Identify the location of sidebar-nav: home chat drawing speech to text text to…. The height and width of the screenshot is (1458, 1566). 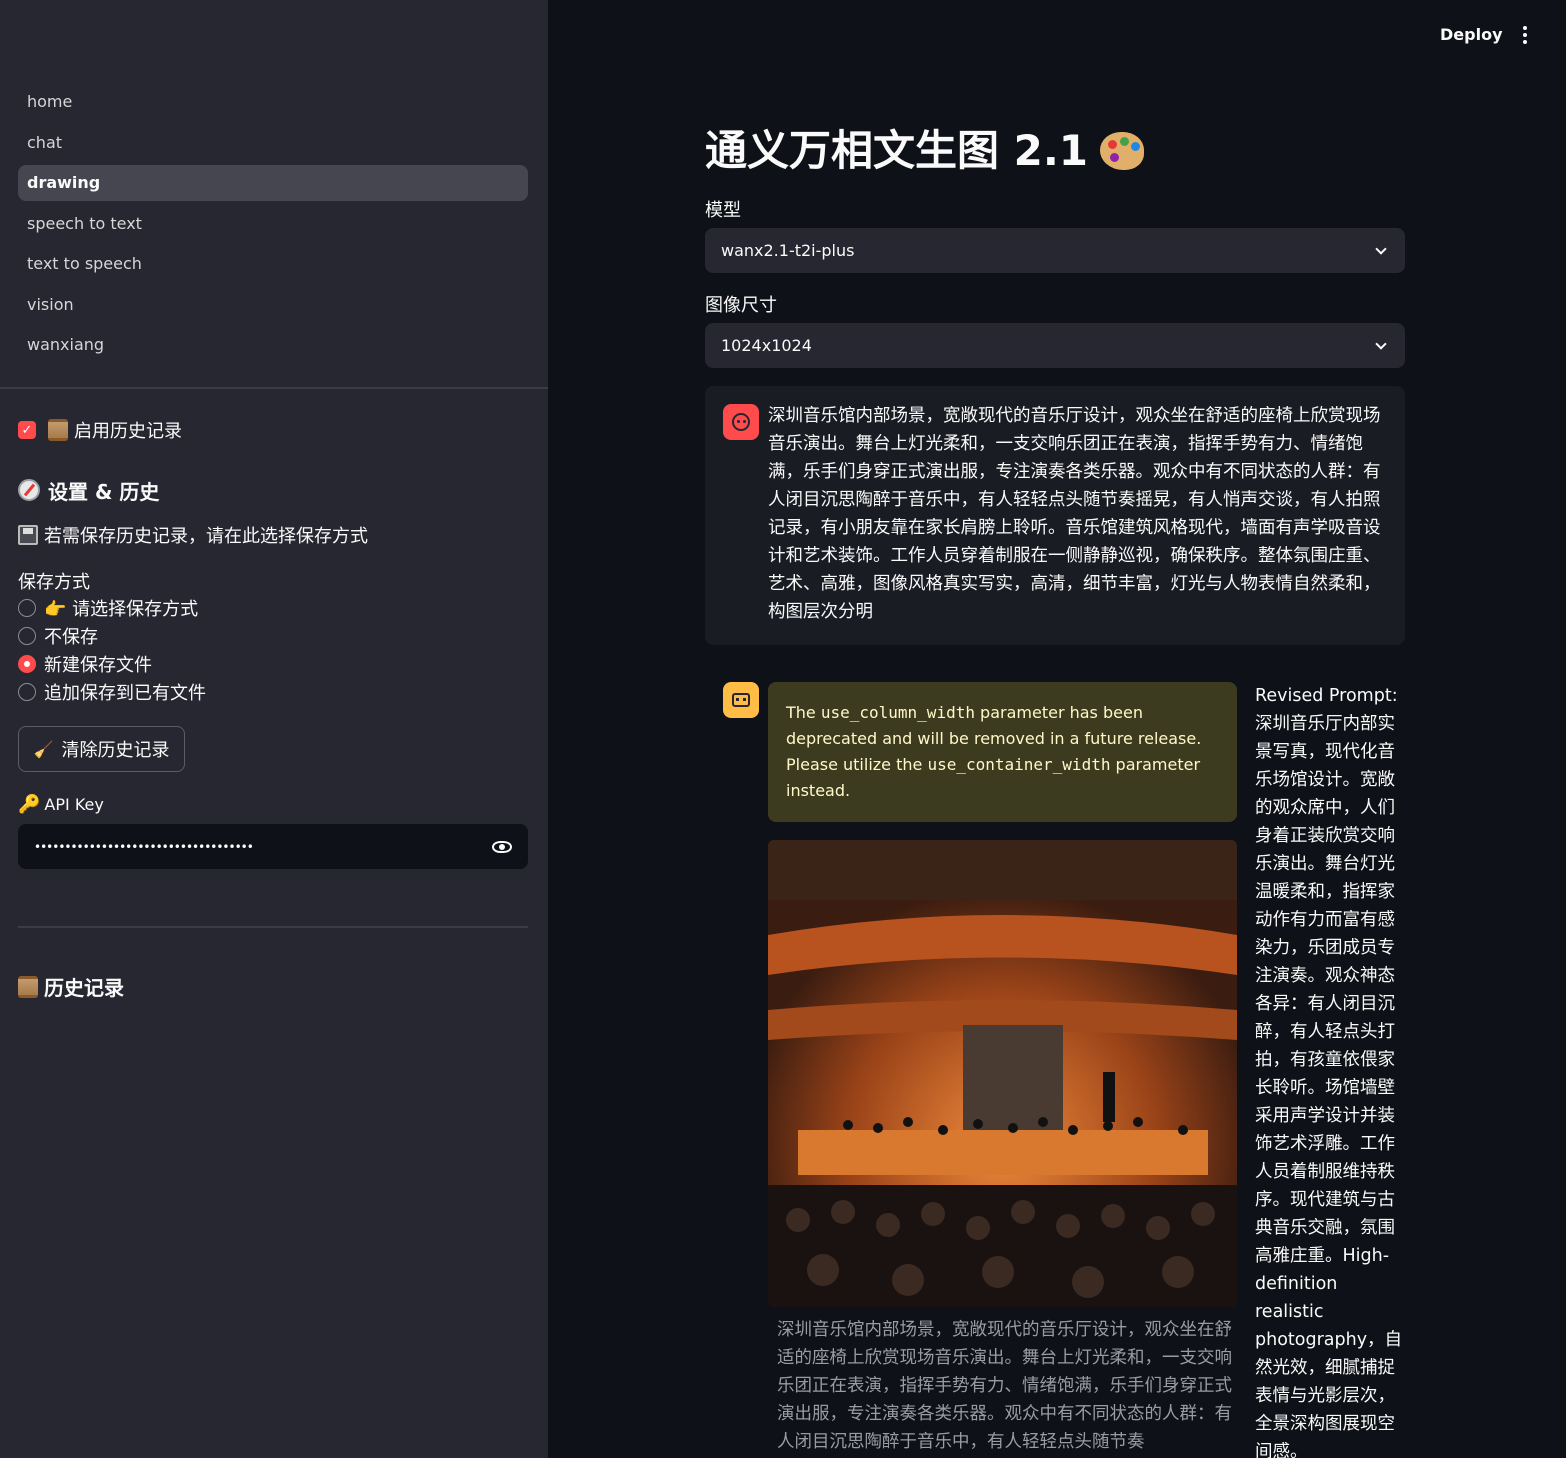
(273, 226).